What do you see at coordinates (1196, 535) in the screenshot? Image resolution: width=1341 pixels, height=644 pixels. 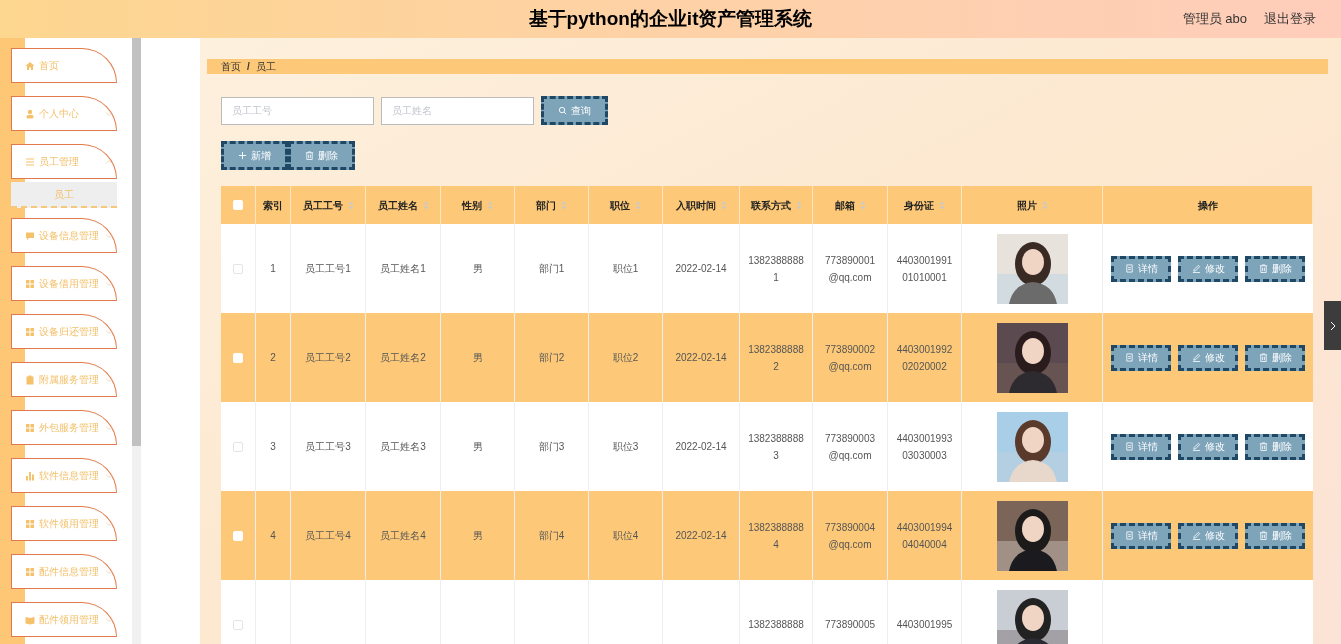 I see `pencil-icon` at bounding box center [1196, 535].